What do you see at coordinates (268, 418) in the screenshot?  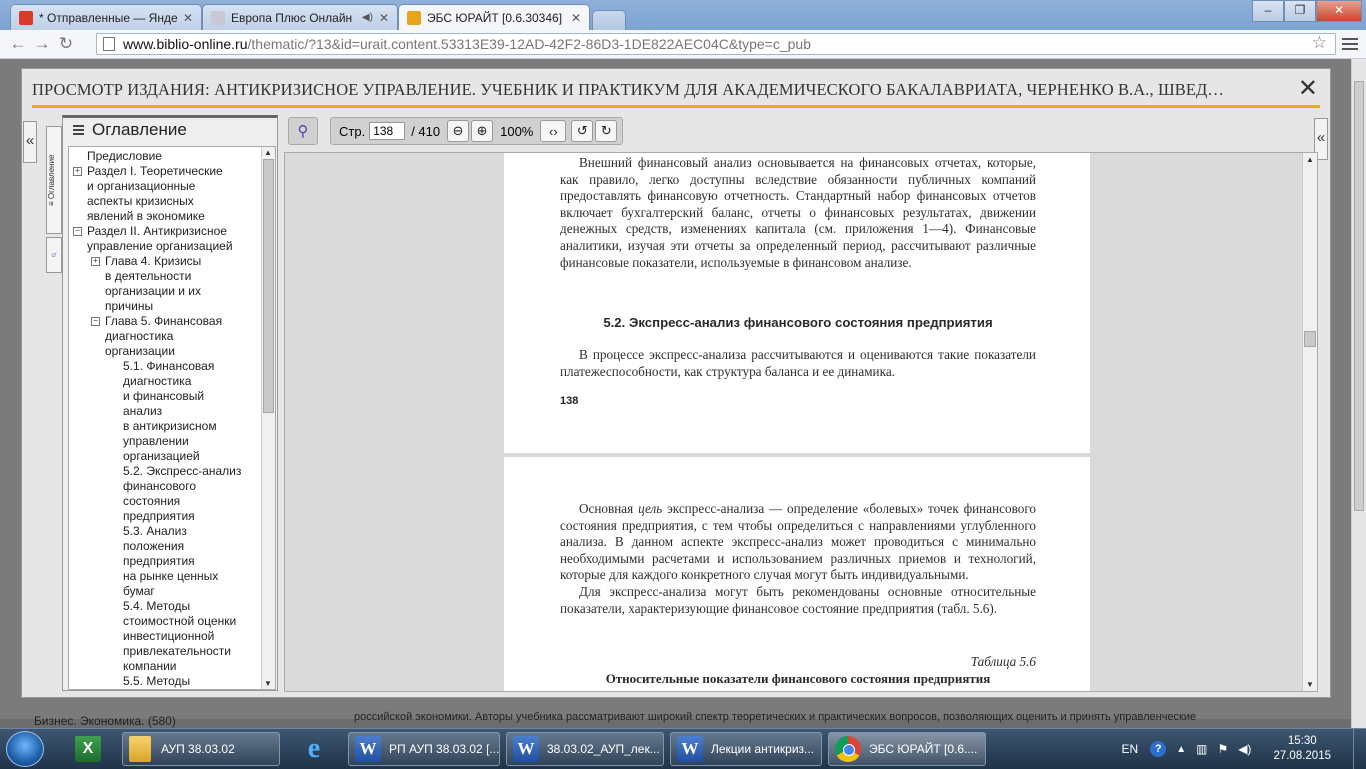 I see `toc-scrollbar: ▲ ▼` at bounding box center [268, 418].